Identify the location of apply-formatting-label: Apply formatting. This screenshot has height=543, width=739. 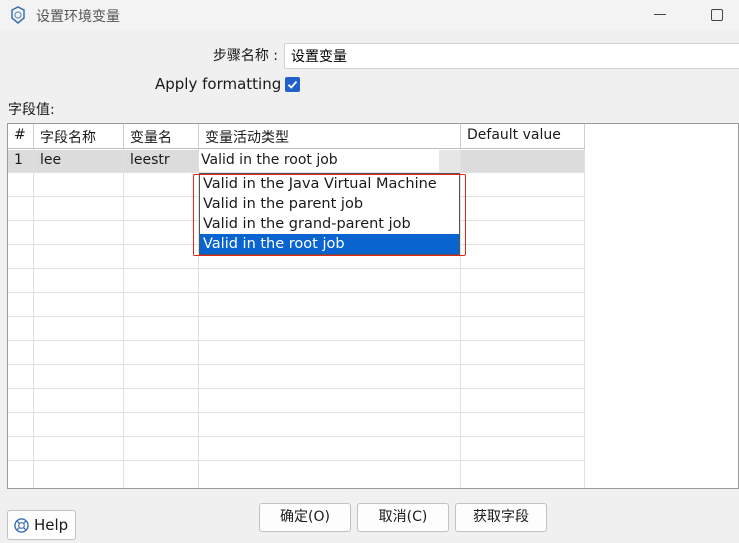
(218, 84).